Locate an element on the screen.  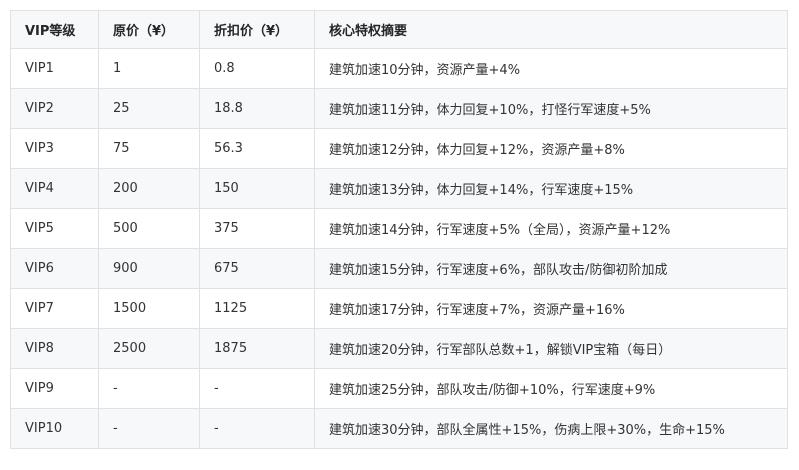
header-original-price: 原价（¥） is located at coordinates (149, 29).